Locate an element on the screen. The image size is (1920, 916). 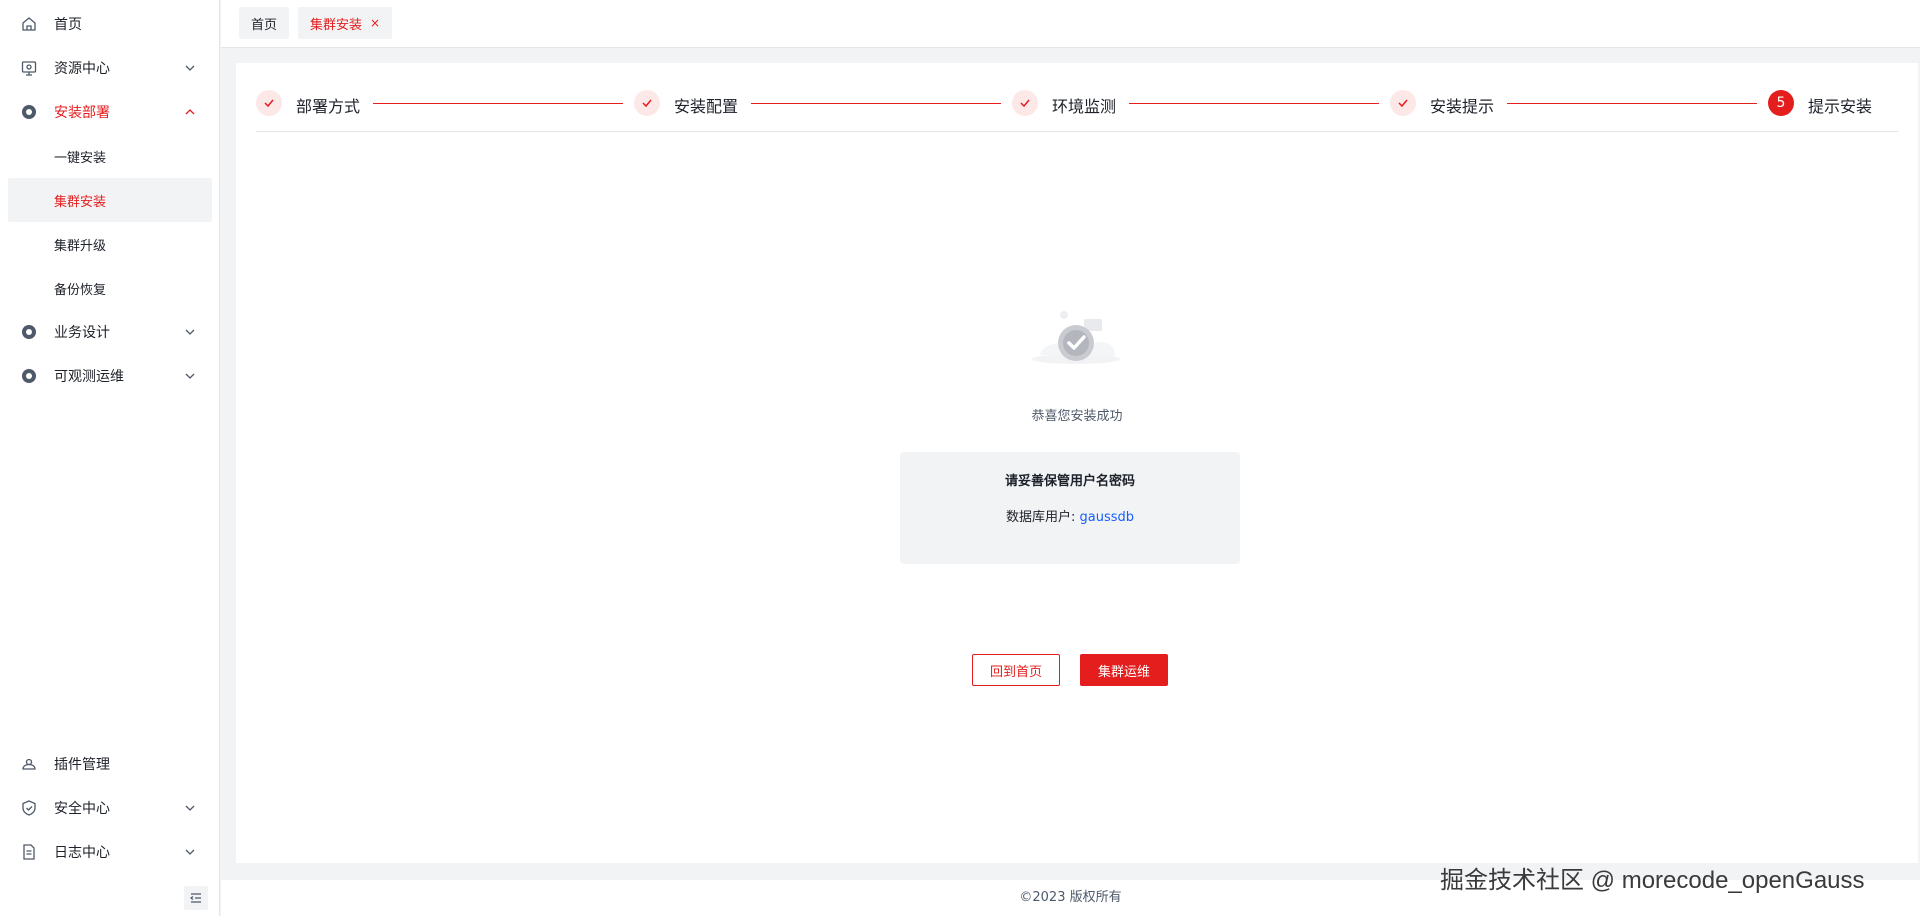
step-title: 提示安装 is located at coordinates (1840, 106).